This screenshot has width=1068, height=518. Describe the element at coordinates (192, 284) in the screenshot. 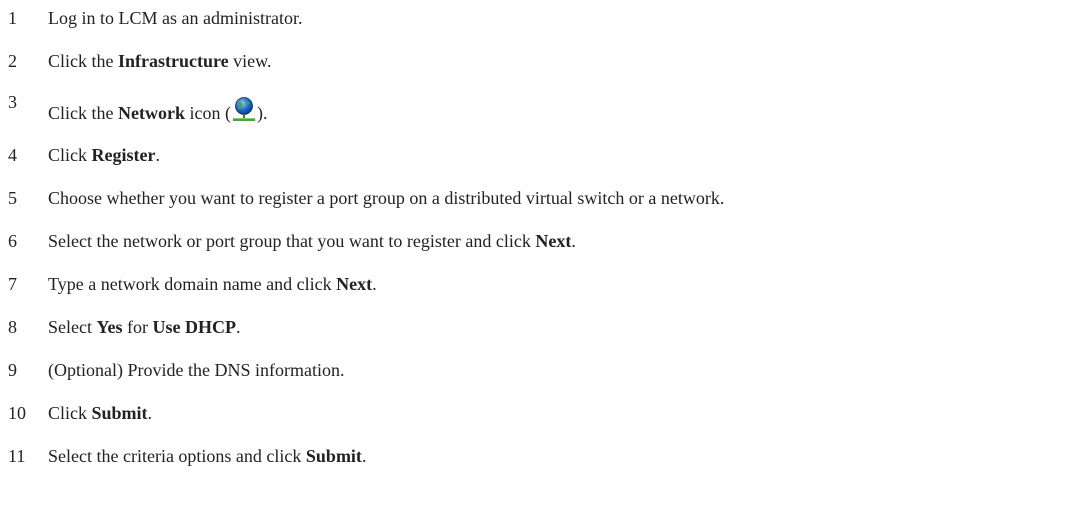

I see `text-run: Type a network domain name and click` at that location.